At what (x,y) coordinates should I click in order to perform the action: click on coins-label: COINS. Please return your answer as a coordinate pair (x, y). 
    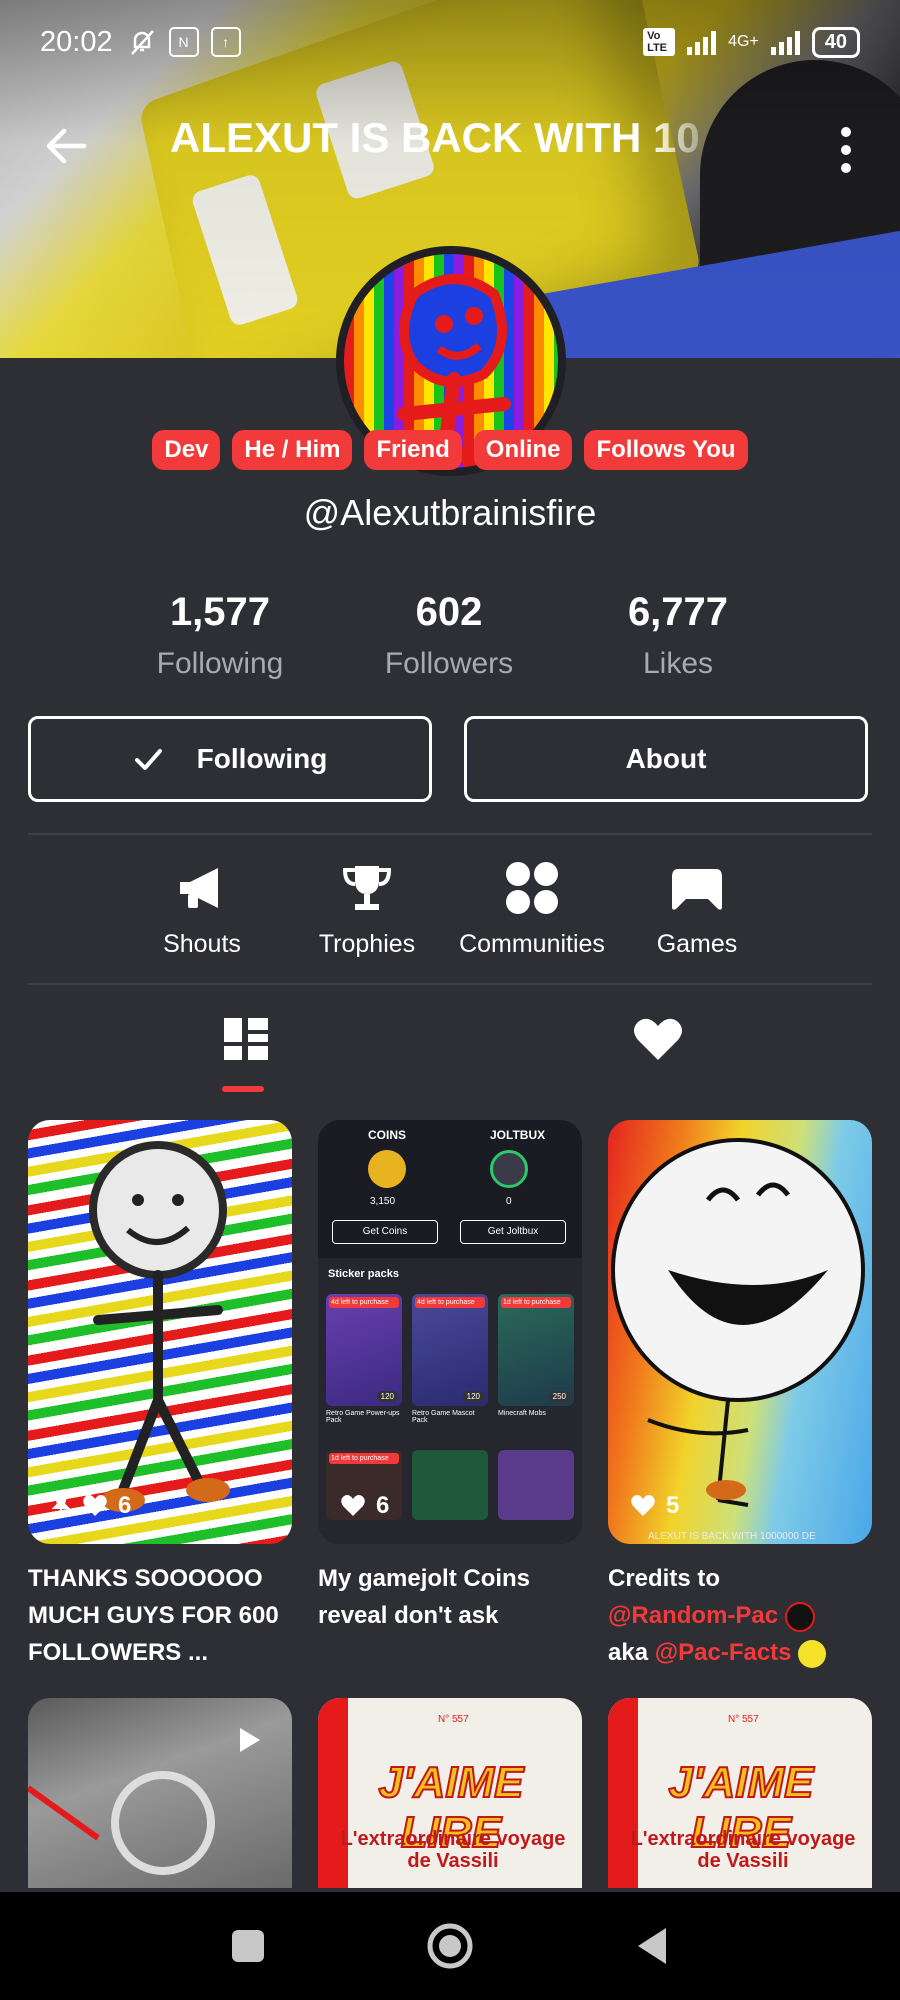
    Looking at the image, I should click on (387, 1135).